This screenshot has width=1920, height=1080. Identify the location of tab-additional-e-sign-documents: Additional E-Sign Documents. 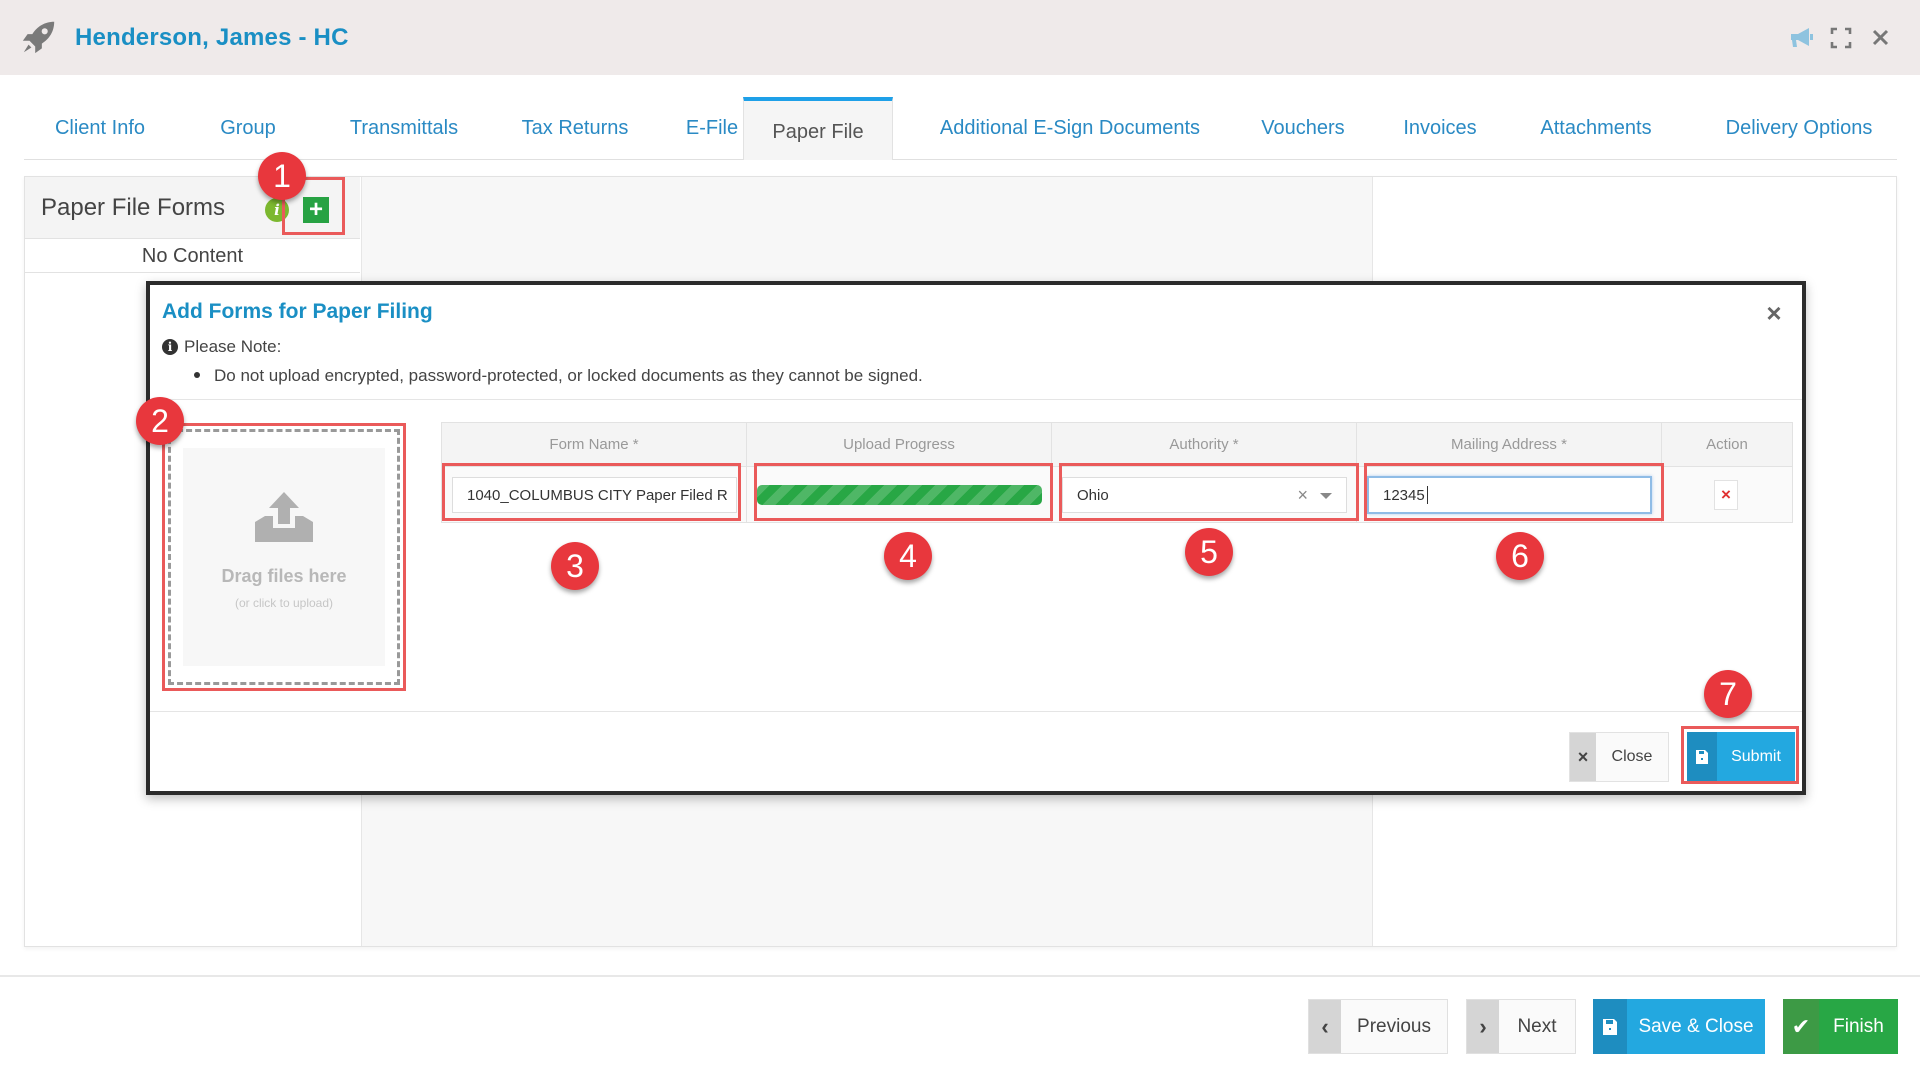
(1070, 129).